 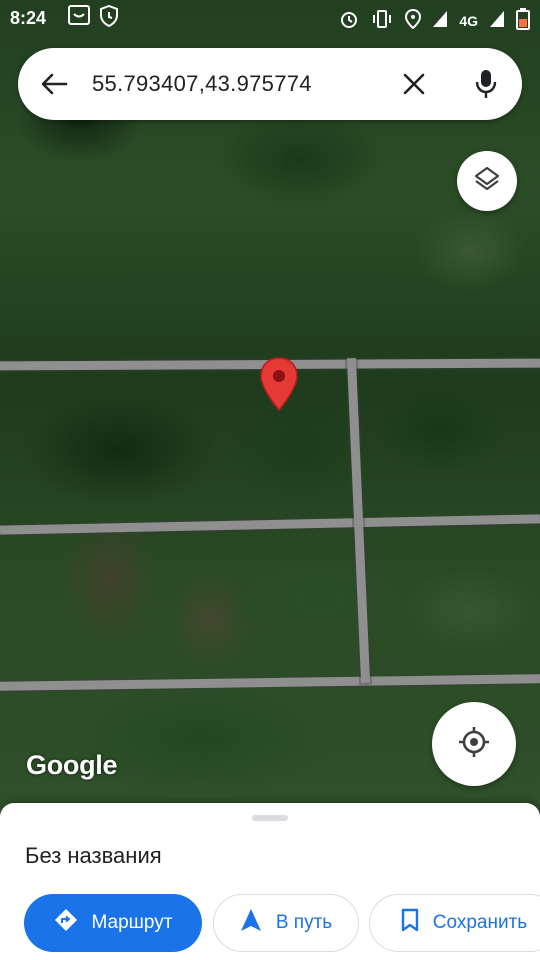 What do you see at coordinates (414, 84) in the screenshot?
I see `close-icon` at bounding box center [414, 84].